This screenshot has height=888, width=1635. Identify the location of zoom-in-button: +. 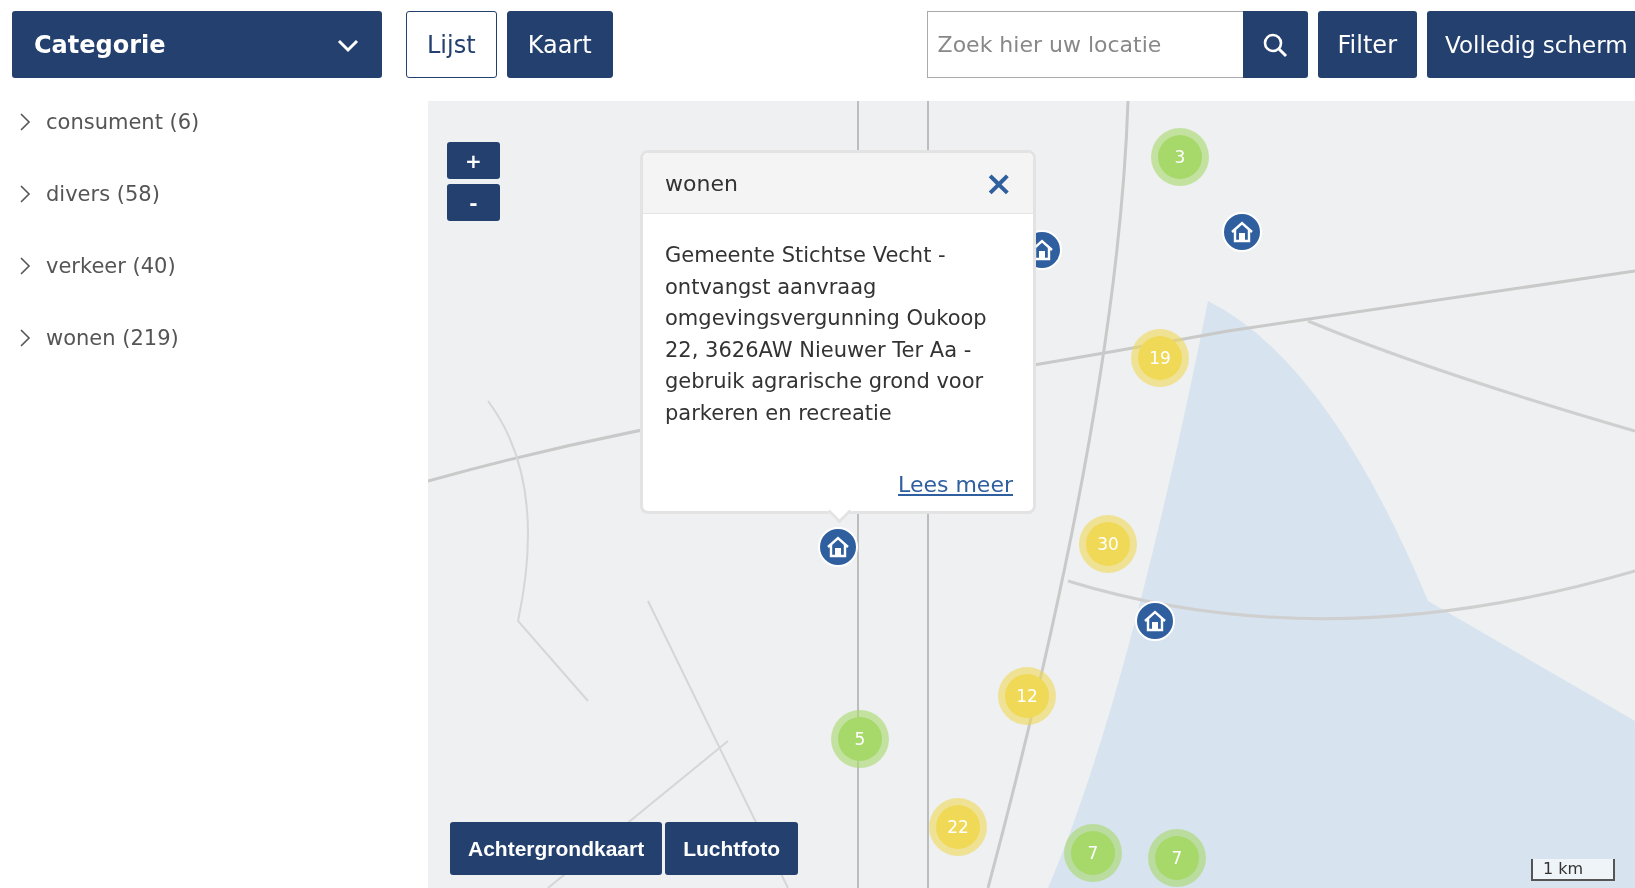
(473, 160).